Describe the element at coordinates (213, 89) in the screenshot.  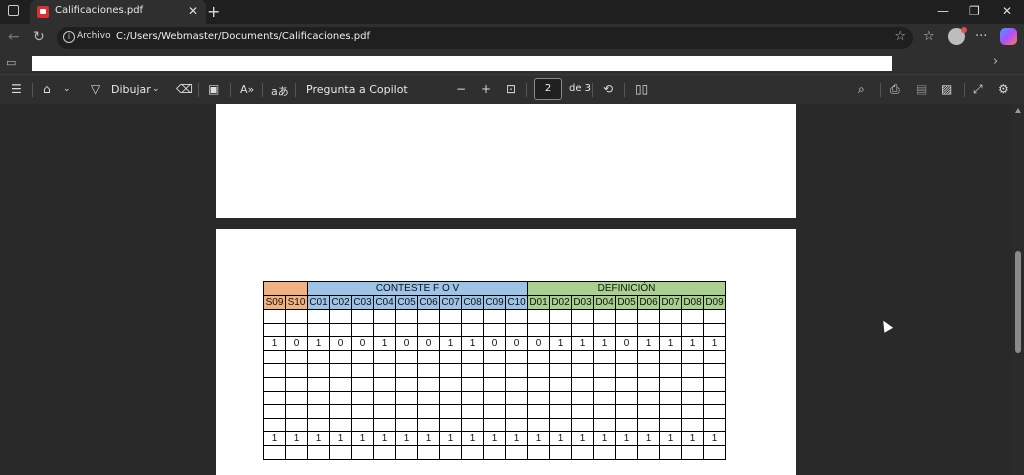
I see `text-box-icon: ▣` at that location.